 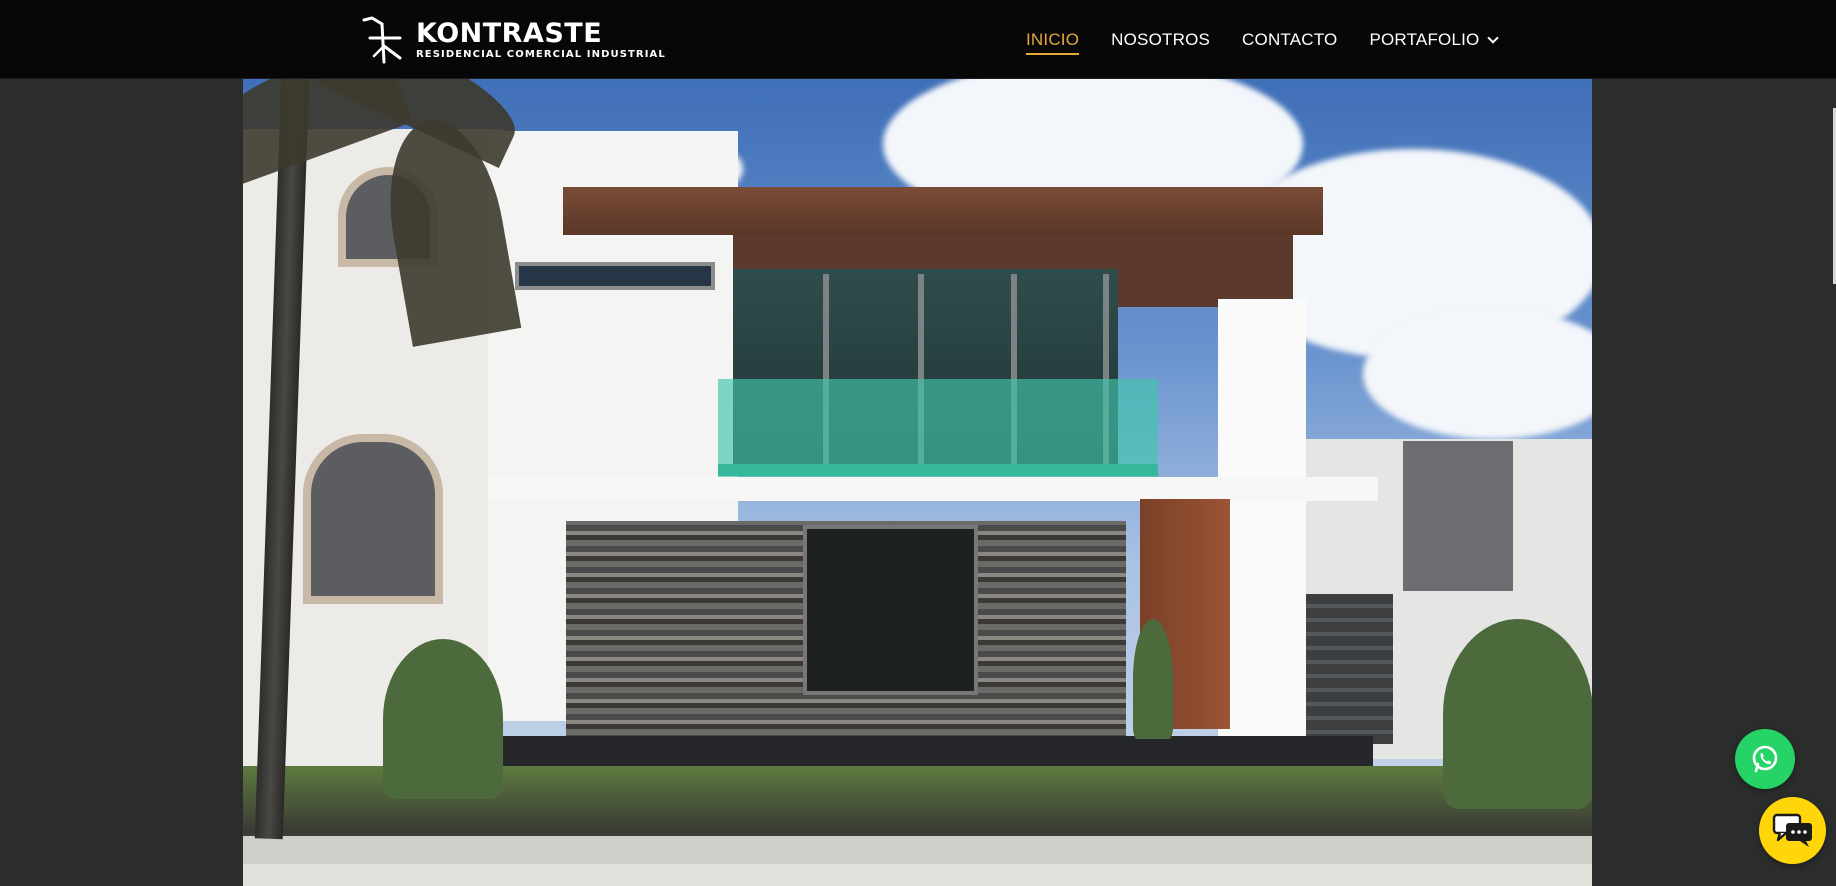 What do you see at coordinates (1160, 39) in the screenshot?
I see `nav-item-nosotros: NOSOTROS` at bounding box center [1160, 39].